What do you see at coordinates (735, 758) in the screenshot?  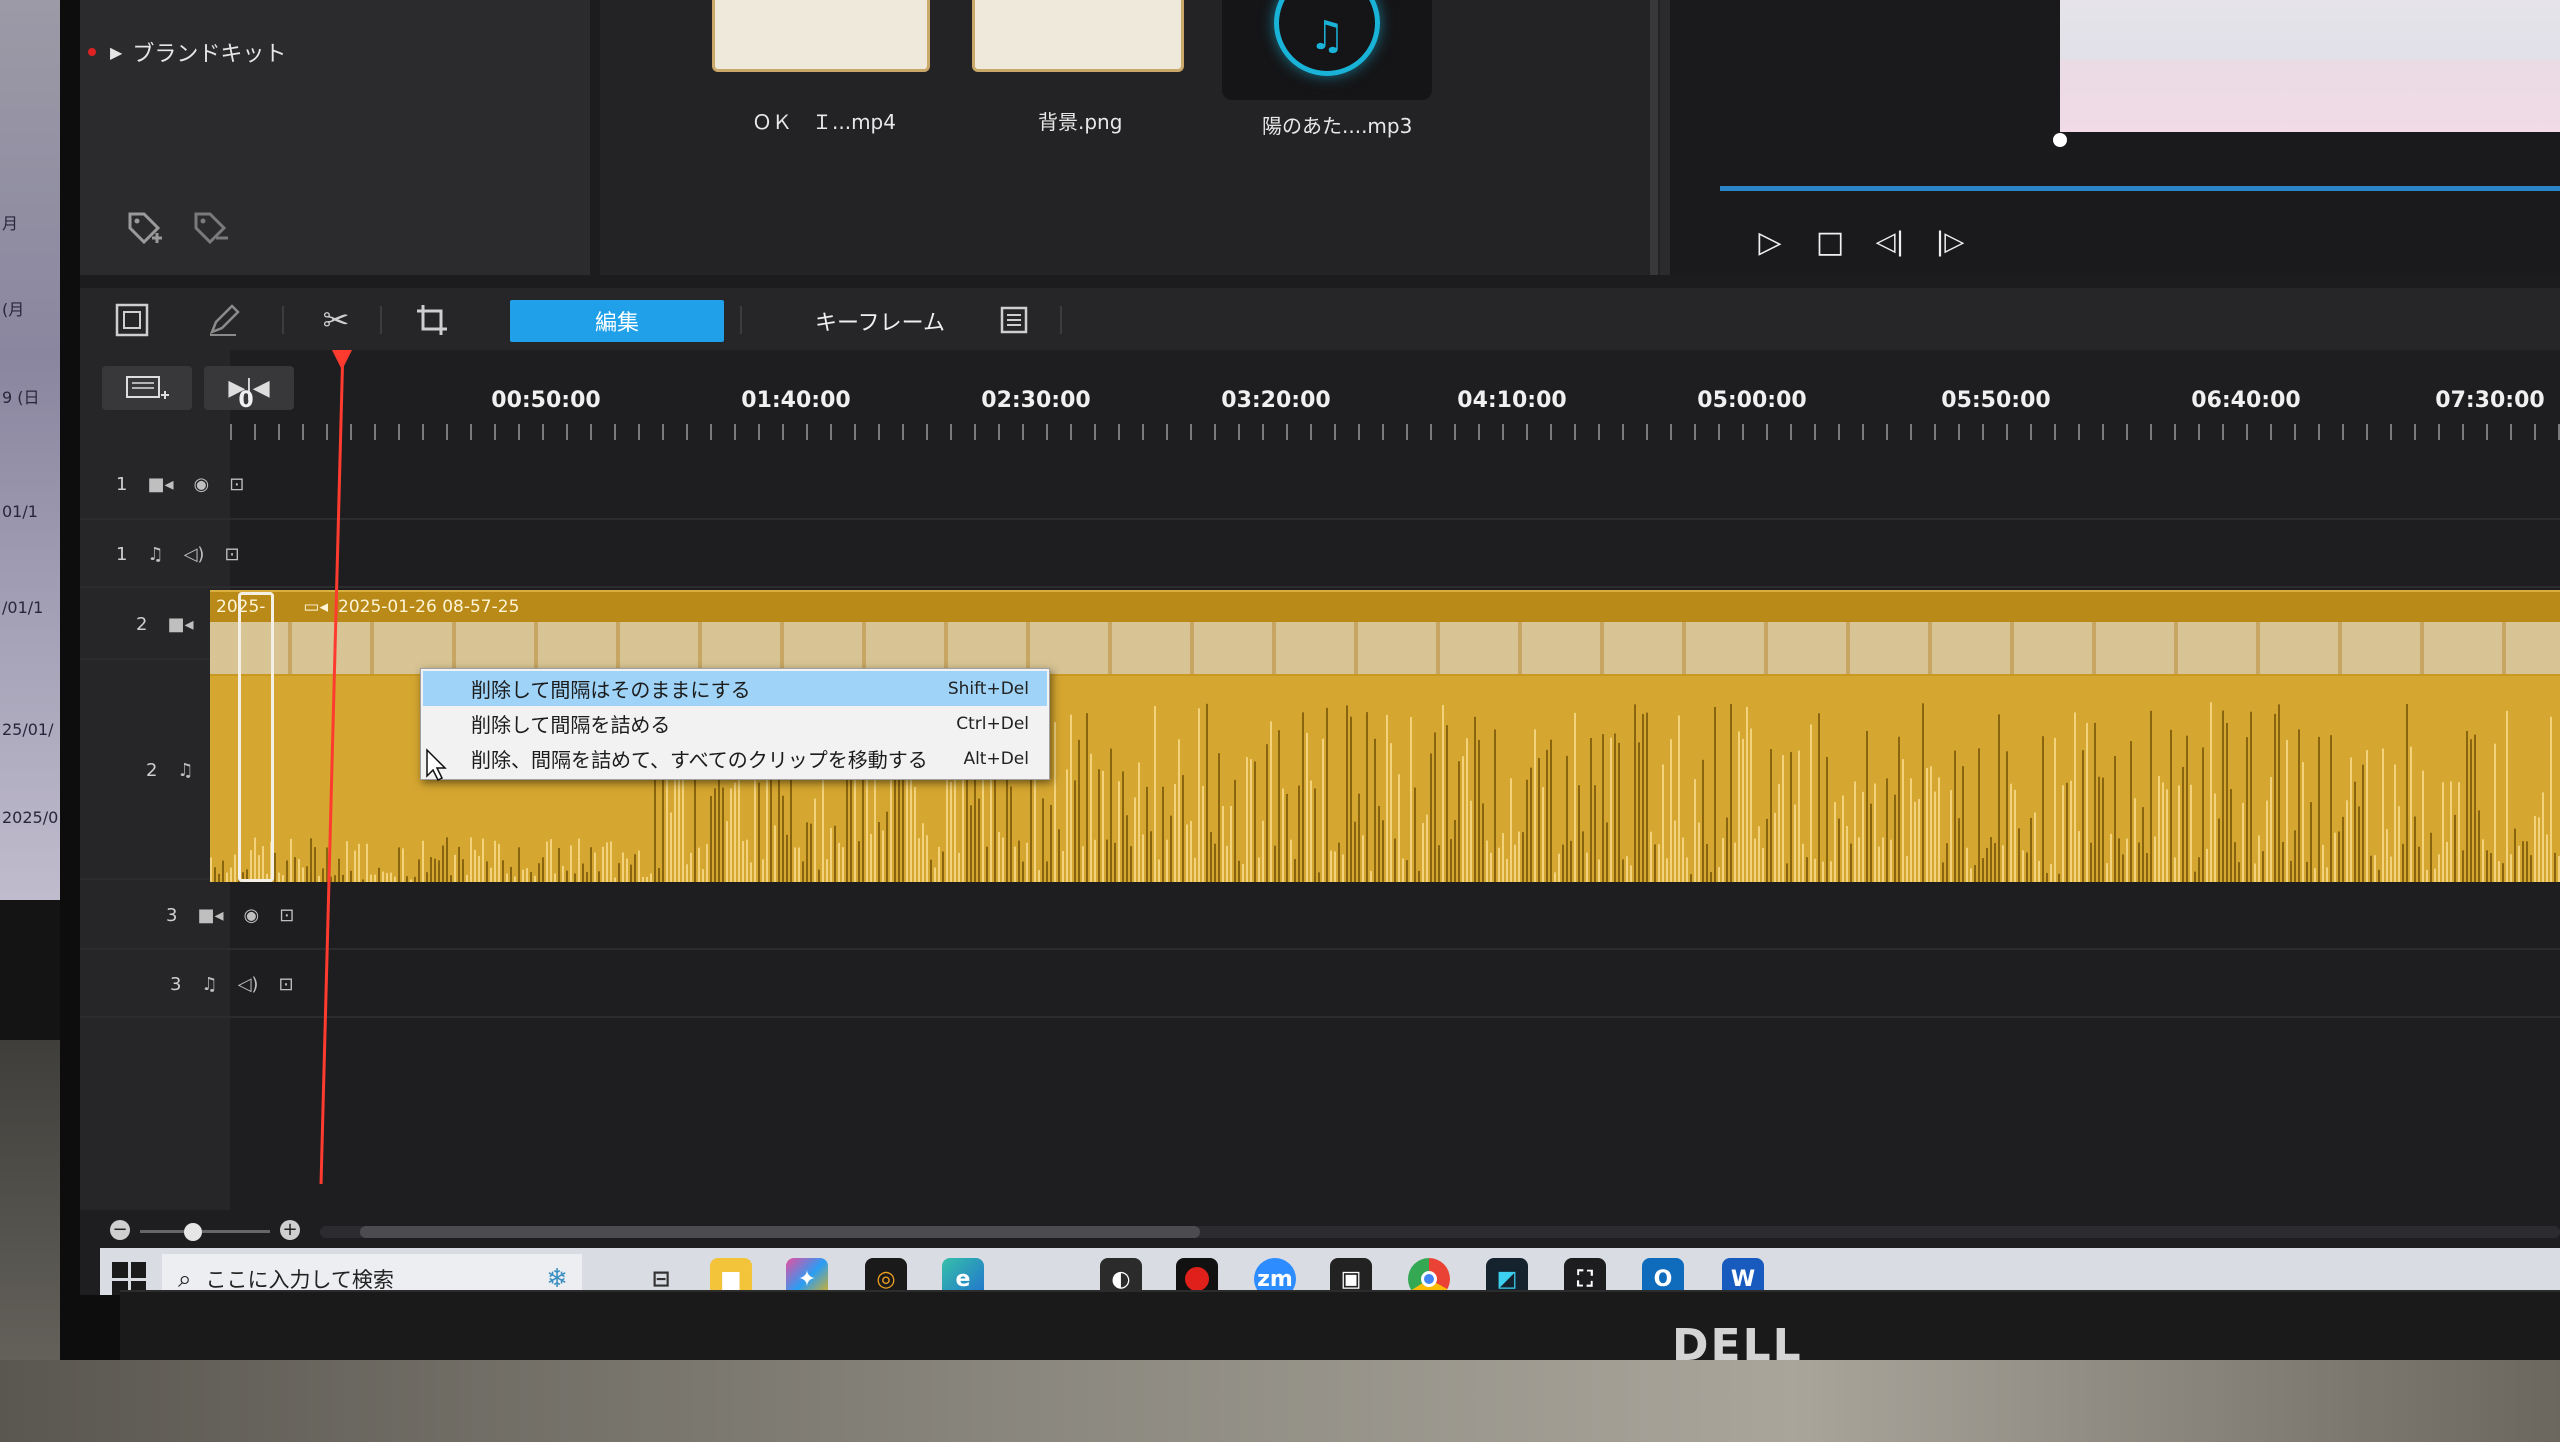 I see `menu-delete-ripple-all: 削除、間隔を詰めて、すべてのクリップを移動する Alt+Del` at bounding box center [735, 758].